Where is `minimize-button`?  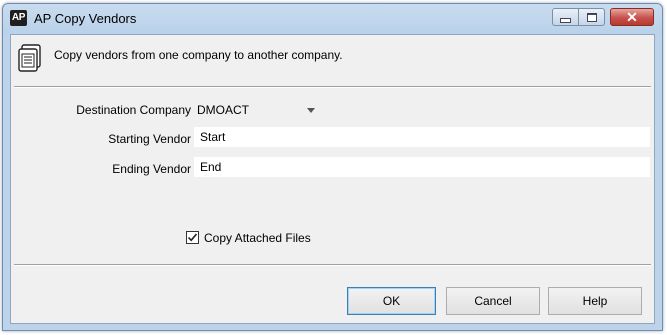
minimize-button is located at coordinates (565, 17).